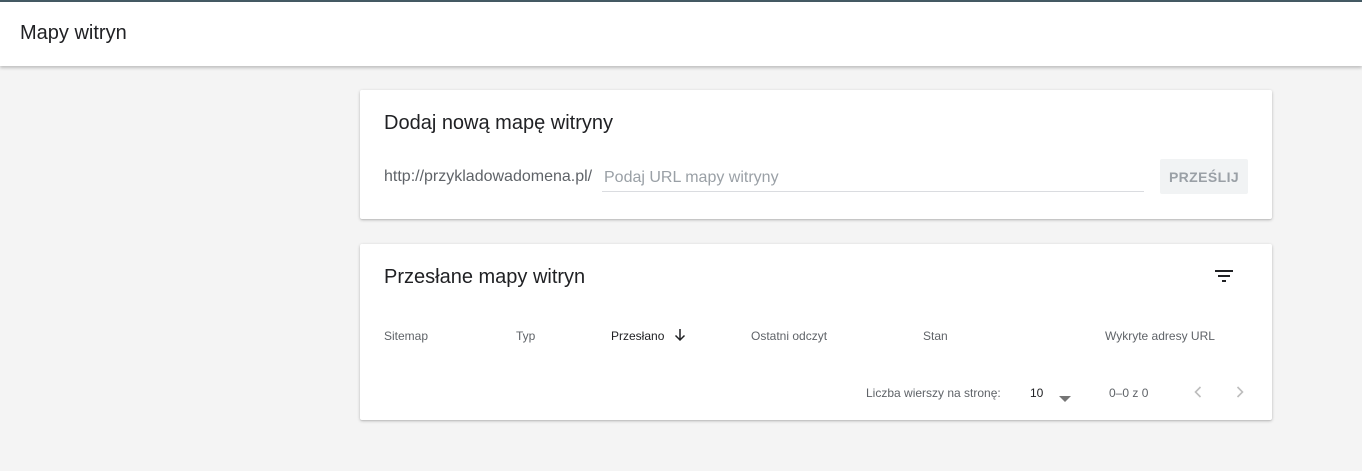 This screenshot has height=471, width=1362. What do you see at coordinates (637, 336) in the screenshot?
I see `column-header-submitted: Przesłano` at bounding box center [637, 336].